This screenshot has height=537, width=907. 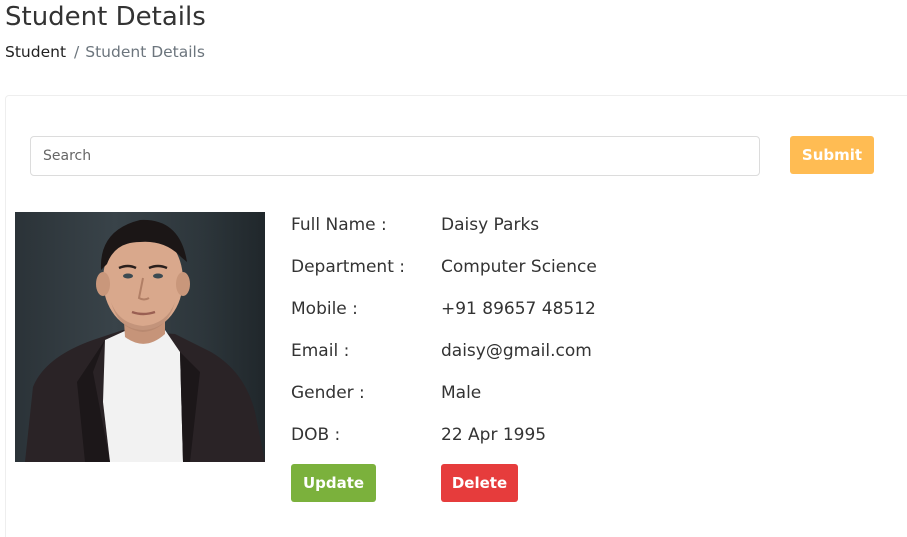 I want to click on email-value: daisy@gmail.com, so click(x=516, y=351).